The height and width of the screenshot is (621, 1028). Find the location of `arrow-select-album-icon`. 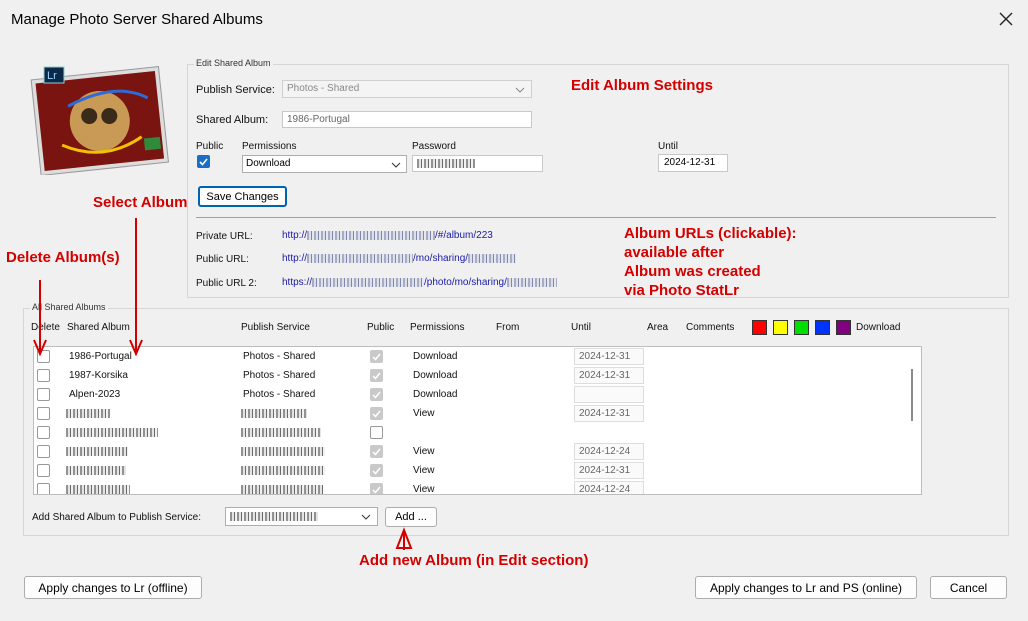

arrow-select-album-icon is located at coordinates (136, 287).